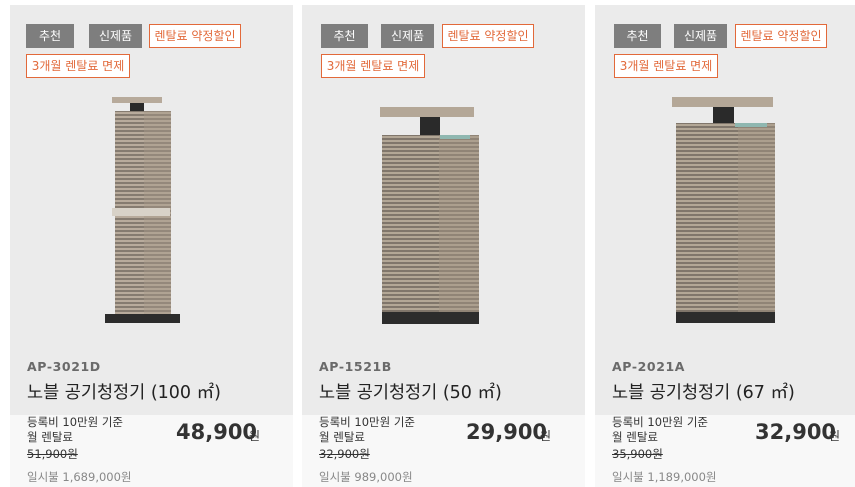 This screenshot has width=855, height=487. I want to click on original-price: 32,900원, so click(344, 454).